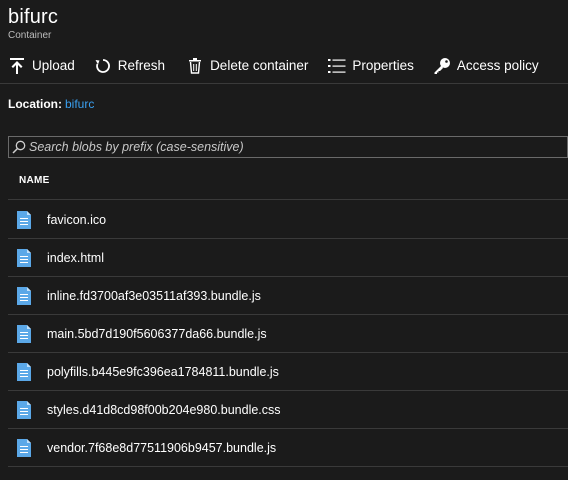 This screenshot has width=568, height=480. I want to click on refresh-button: Refresh, so click(129, 66).